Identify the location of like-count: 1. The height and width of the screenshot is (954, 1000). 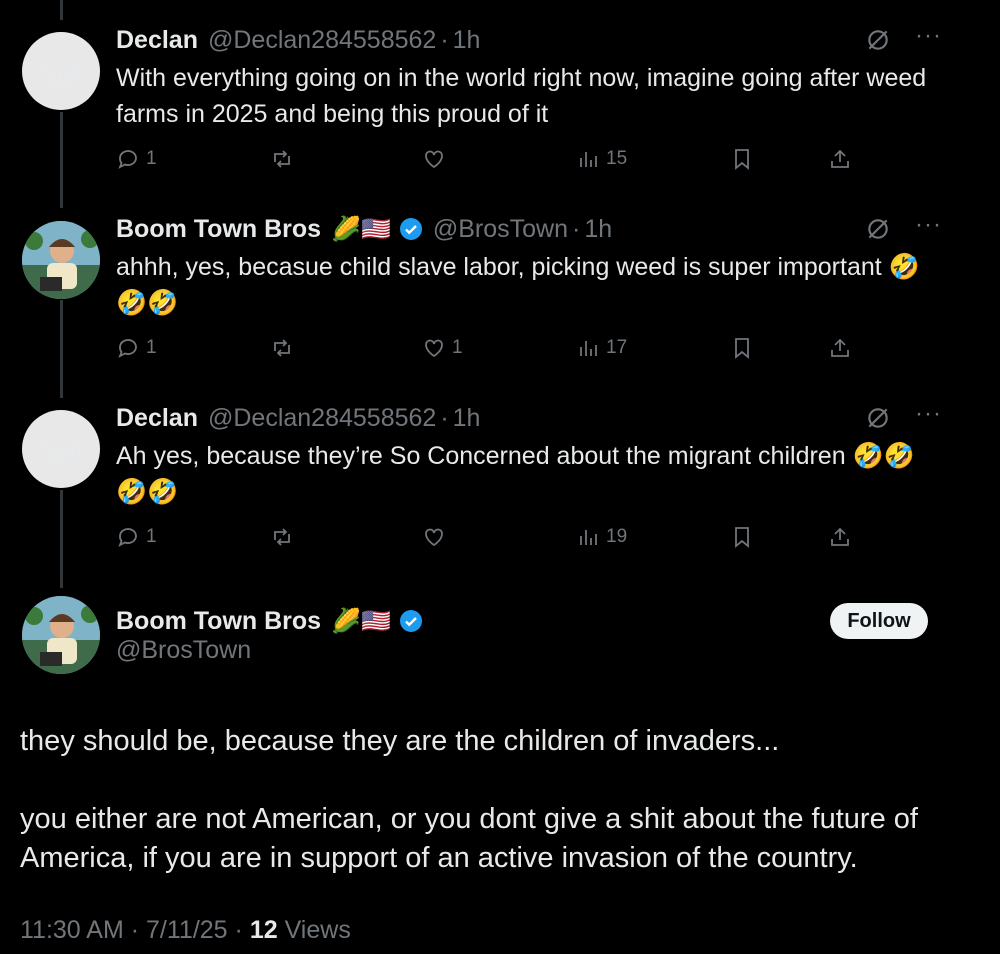
(457, 347).